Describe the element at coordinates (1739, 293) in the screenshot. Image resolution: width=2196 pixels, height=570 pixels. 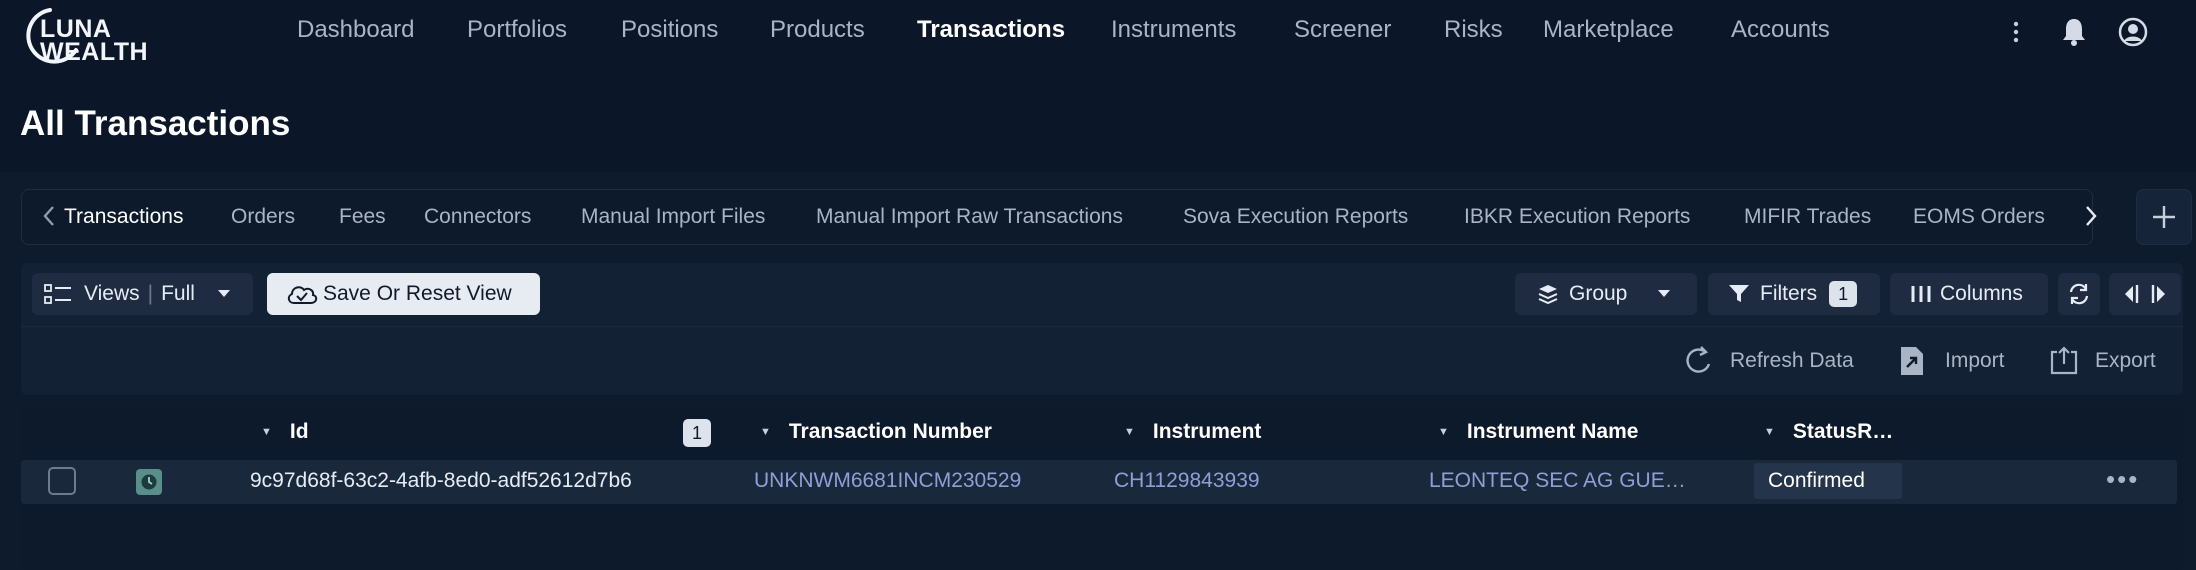
I see `filter-funnel-icon` at that location.